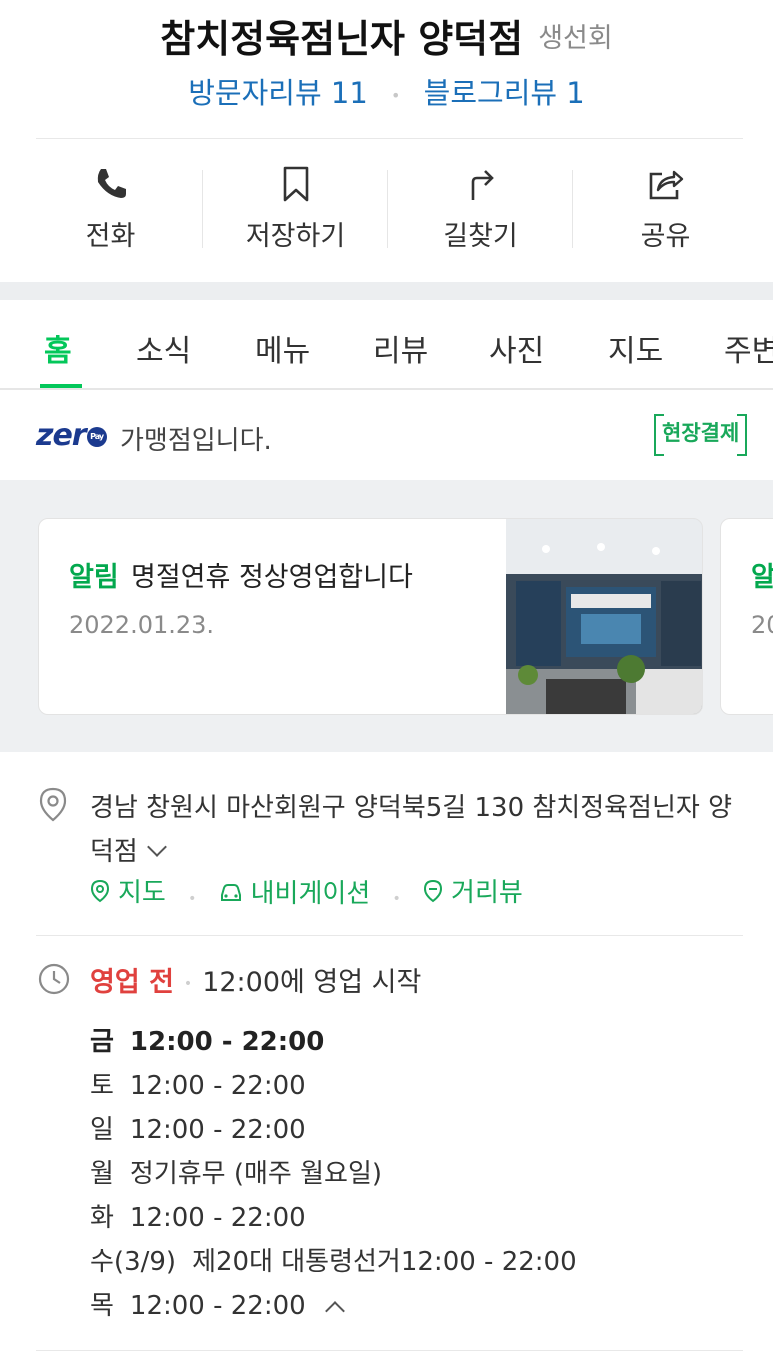 This screenshot has height=1355, width=773. Describe the element at coordinates (111, 183) in the screenshot. I see `phone-icon` at that location.